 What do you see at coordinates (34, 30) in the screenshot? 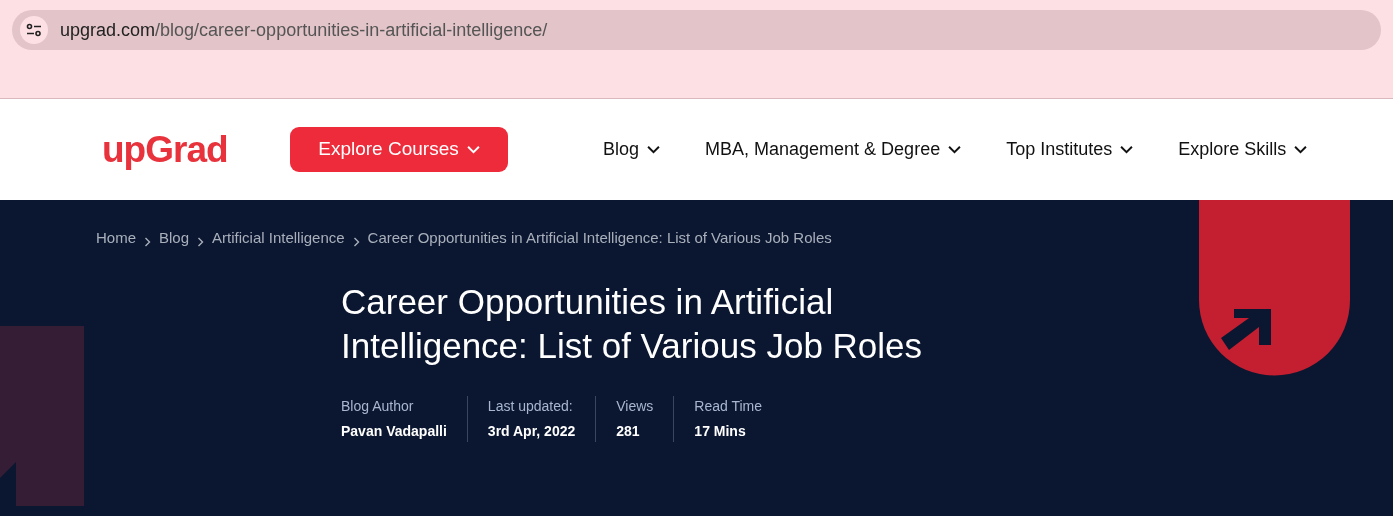
I see `site-settings-icon` at bounding box center [34, 30].